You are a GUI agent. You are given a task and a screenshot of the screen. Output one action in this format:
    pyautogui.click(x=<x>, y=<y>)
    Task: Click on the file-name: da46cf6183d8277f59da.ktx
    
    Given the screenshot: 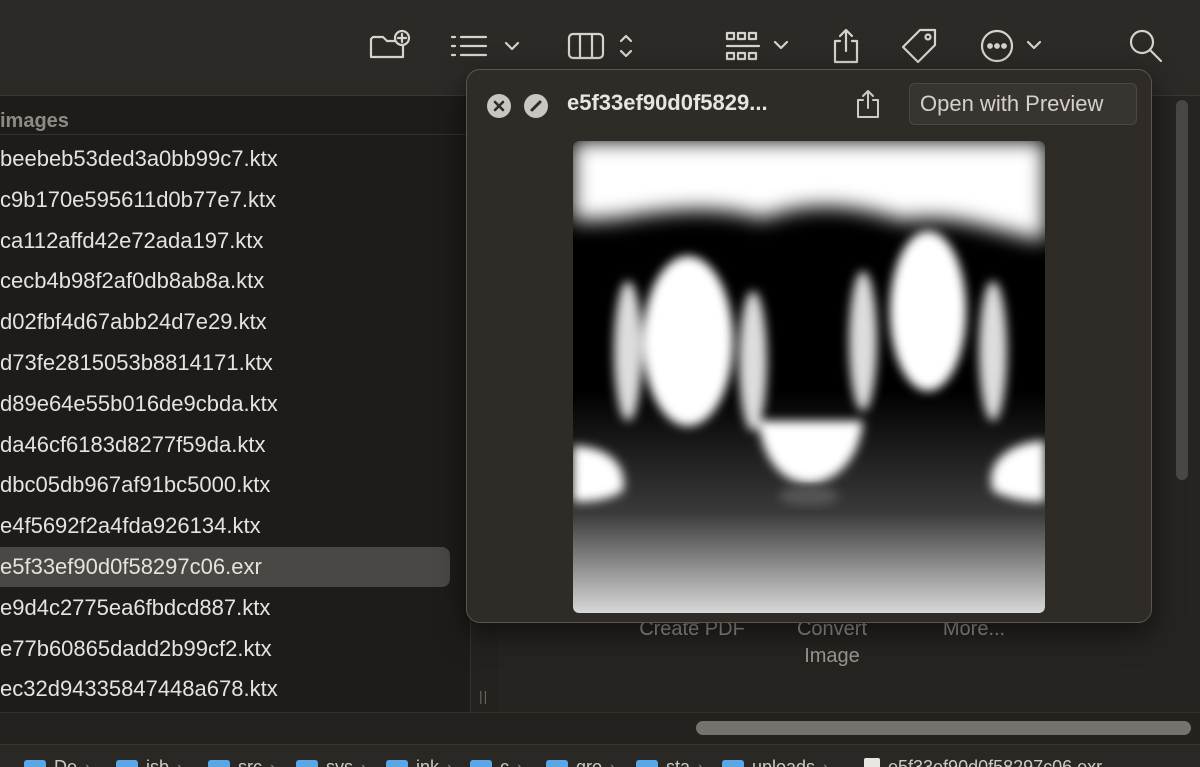 What is the action you would take?
    pyautogui.click(x=132, y=445)
    